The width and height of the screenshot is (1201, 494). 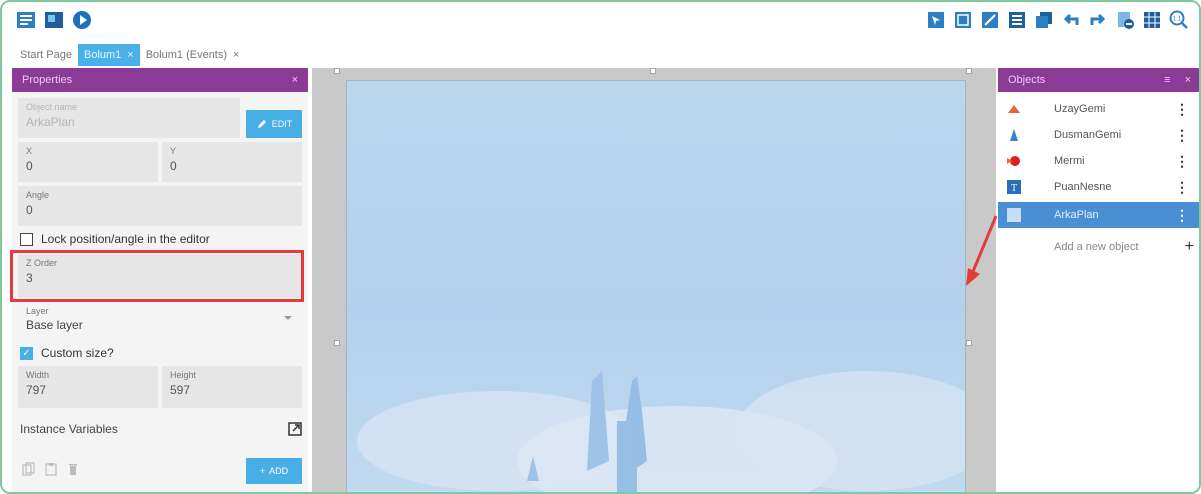 What do you see at coordinates (186, 55) in the screenshot?
I see `tab-label: Bolum1 (Events)` at bounding box center [186, 55].